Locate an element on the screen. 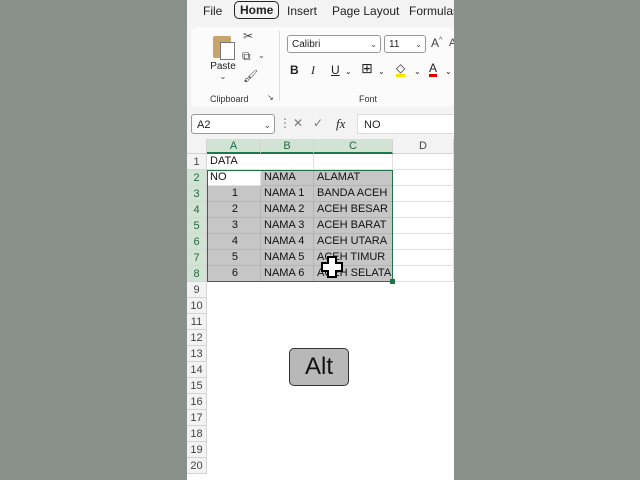  column-header-b: B is located at coordinates (287, 146).